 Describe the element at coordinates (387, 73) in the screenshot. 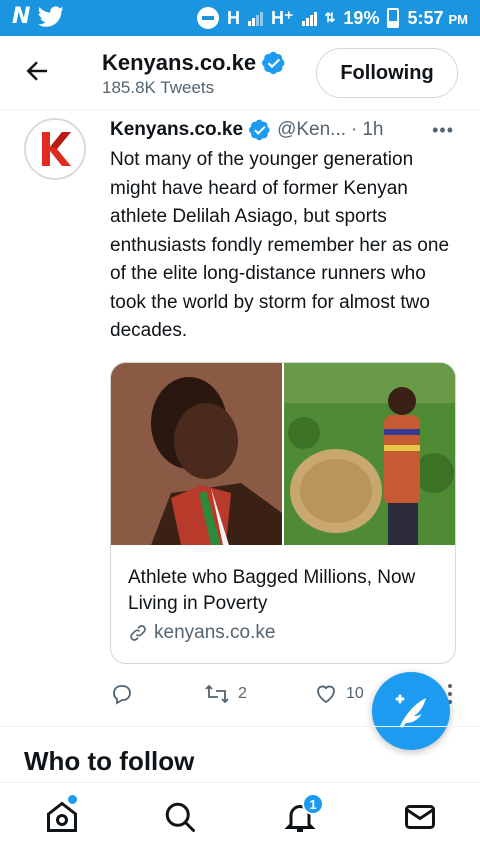

I see `following-button: Following` at that location.